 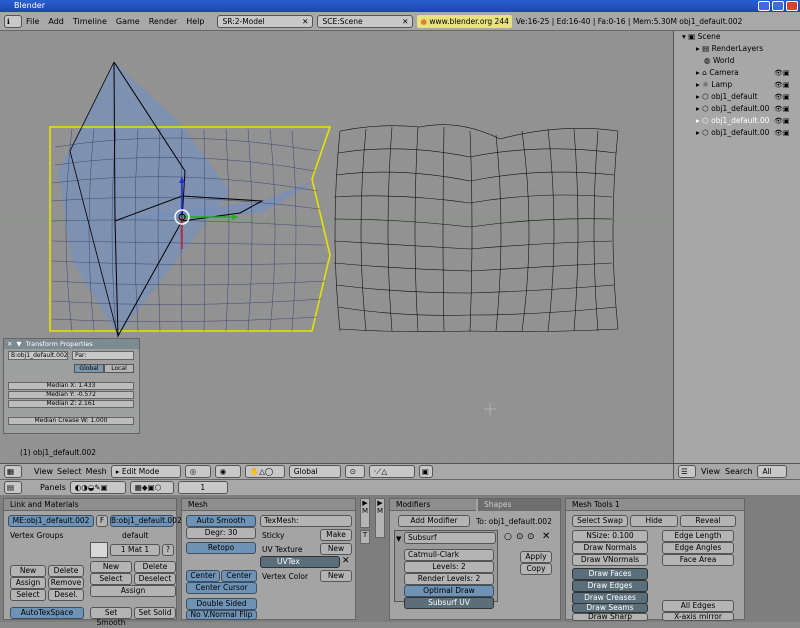 I want to click on subdivision-type-dropdown: Catmull-Clark, so click(x=449, y=555).